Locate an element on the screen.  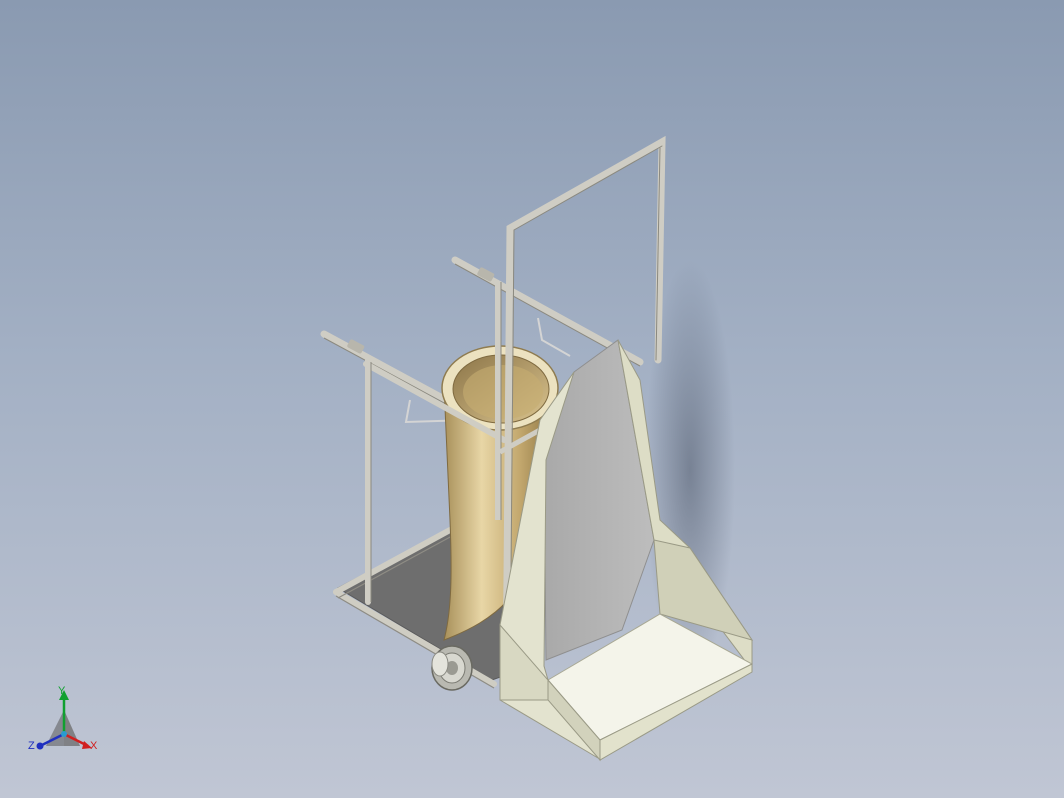
wheel is located at coordinates (452, 668).